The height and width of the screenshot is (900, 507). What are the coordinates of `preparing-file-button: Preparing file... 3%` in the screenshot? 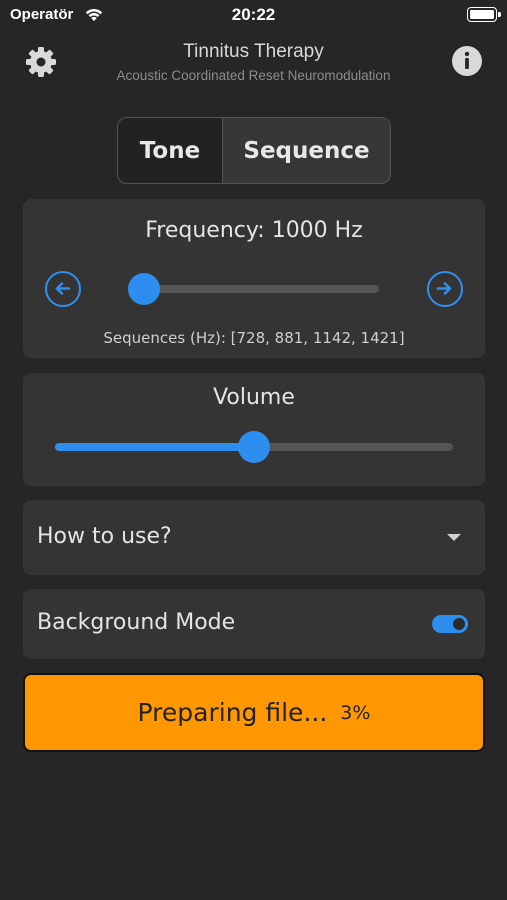 It's located at (254, 712).